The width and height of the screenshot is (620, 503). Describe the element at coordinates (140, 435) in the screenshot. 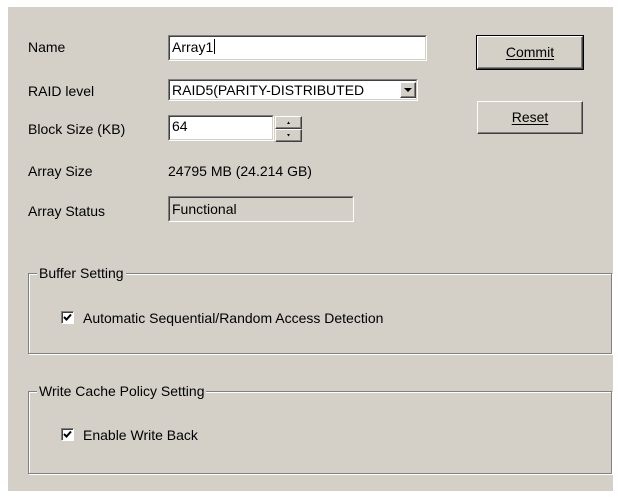

I see `write-back-label: Enable Write Back` at that location.